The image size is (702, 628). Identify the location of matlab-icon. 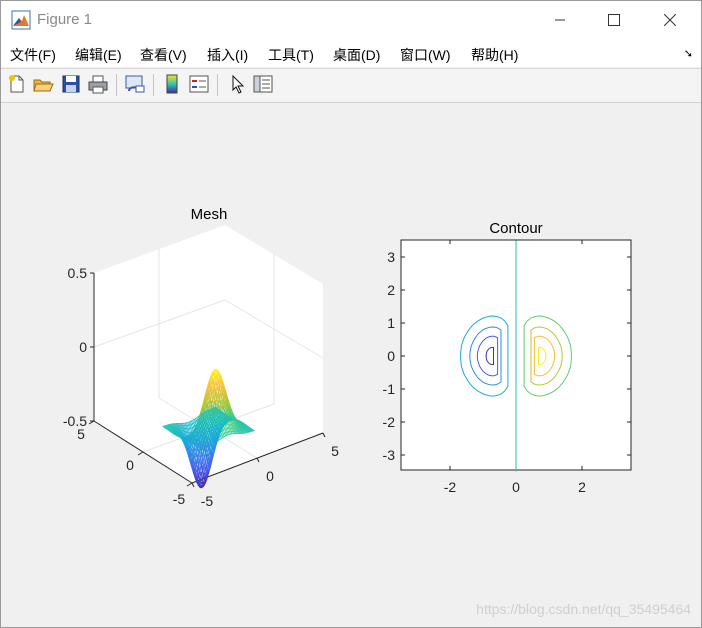
(21, 20).